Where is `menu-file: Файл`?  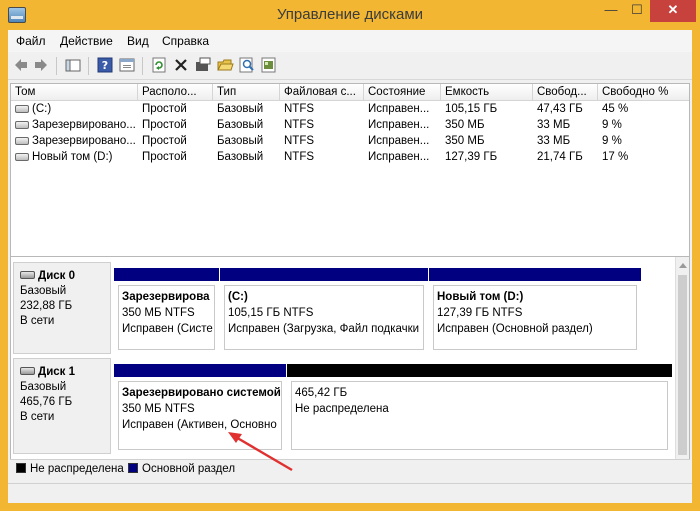 menu-file: Файл is located at coordinates (31, 41).